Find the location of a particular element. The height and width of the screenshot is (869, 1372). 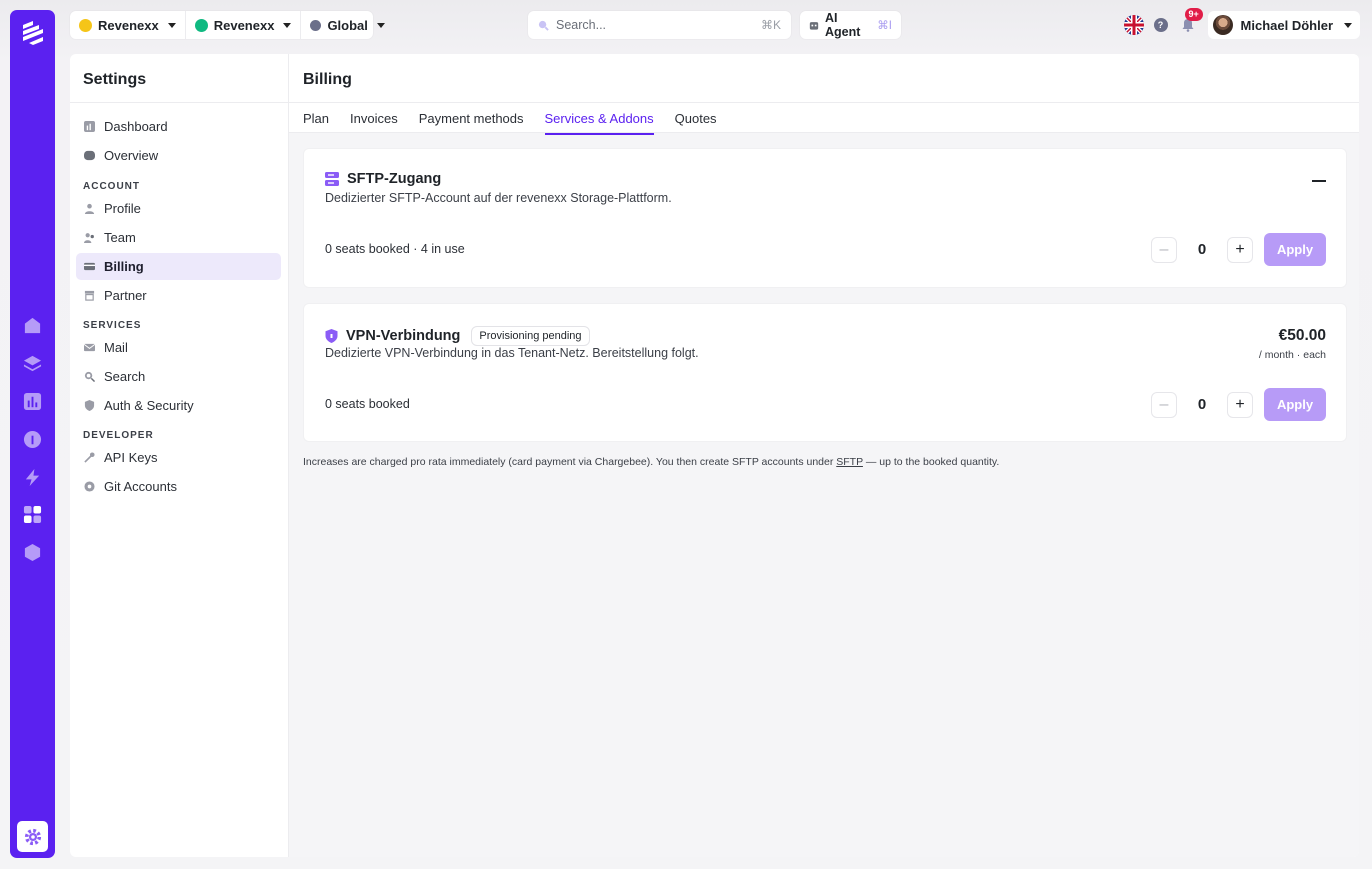

home-icon is located at coordinates (32, 325).